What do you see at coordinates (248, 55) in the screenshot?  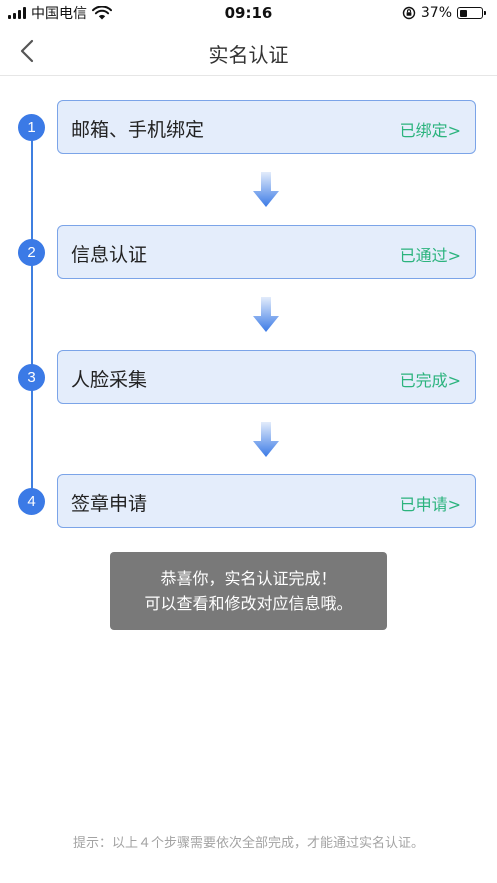 I see `page-title: 实名认证` at bounding box center [248, 55].